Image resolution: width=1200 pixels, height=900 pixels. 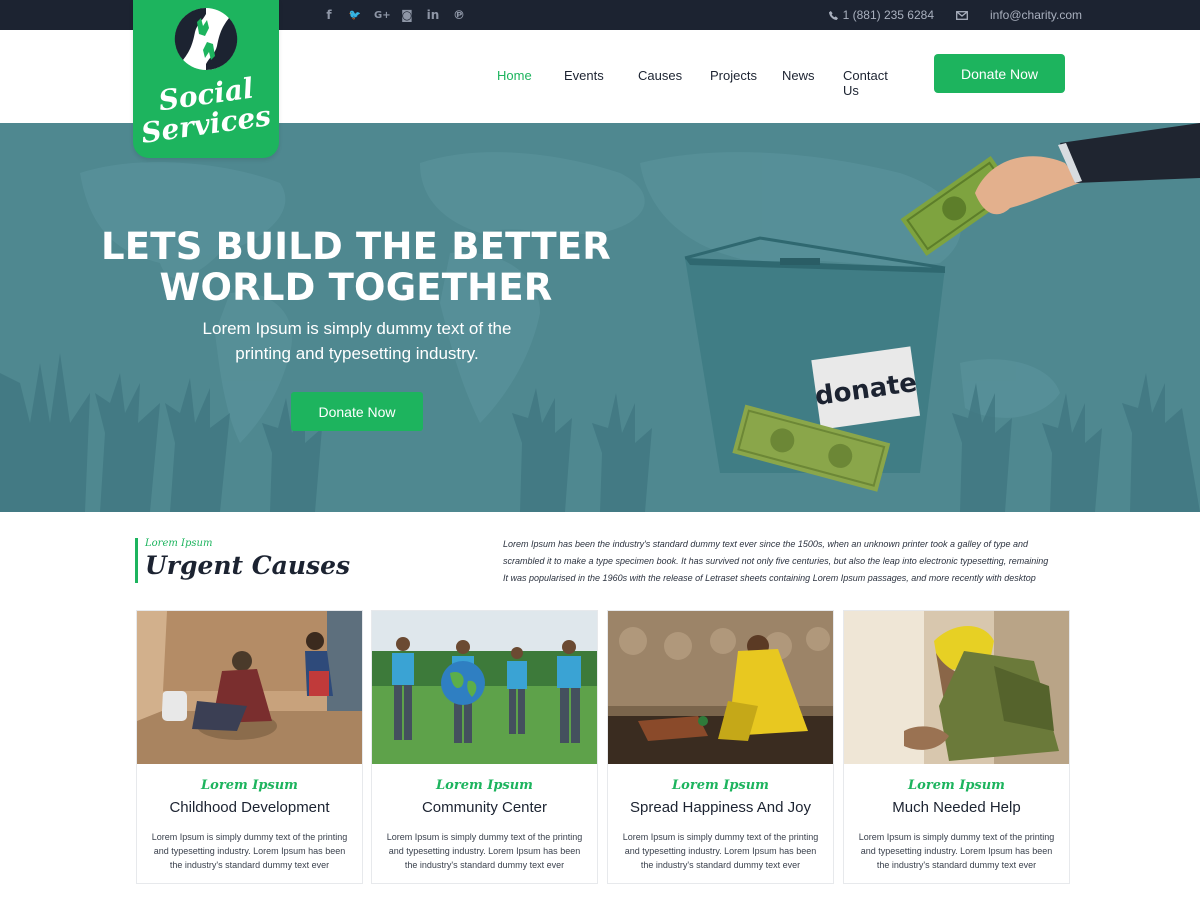 I want to click on site-logo: Social Services, so click(x=206, y=79).